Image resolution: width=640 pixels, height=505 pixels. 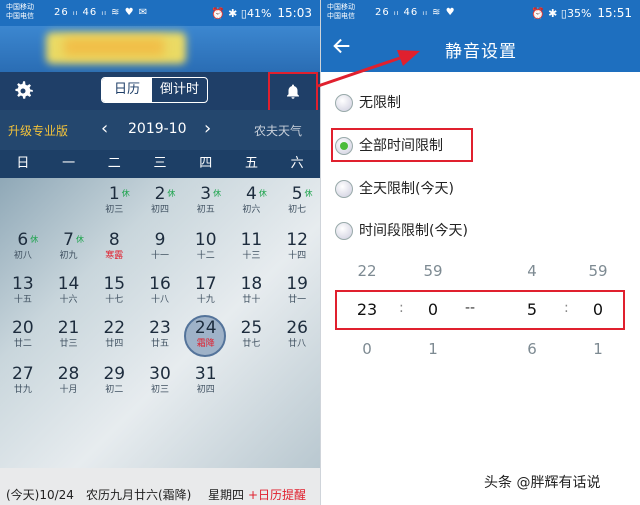 I want to click on option-time-range-today: 时间段限制(今天), so click(x=401, y=230).